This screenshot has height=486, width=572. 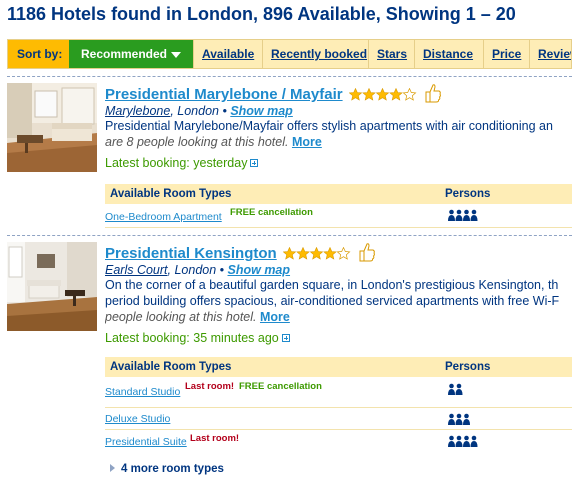 I want to click on room-name-link: One-Bedroom Apartment, so click(x=163, y=217).